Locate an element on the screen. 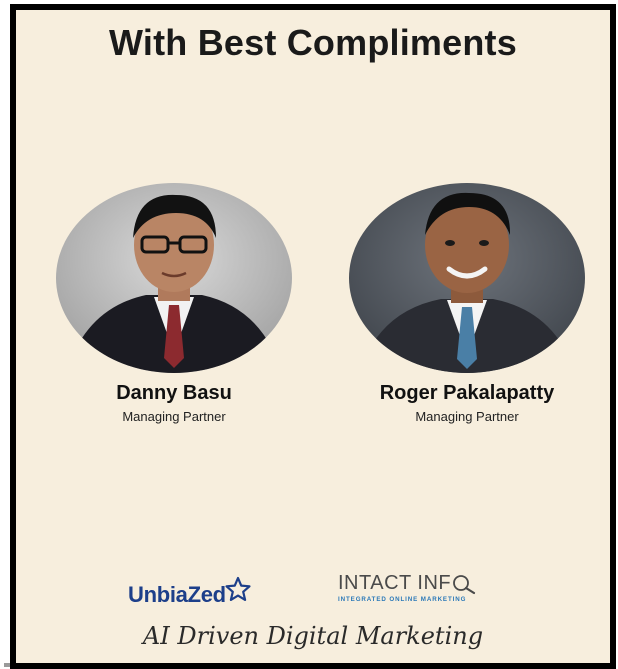 The height and width of the screenshot is (669, 618). person-name-1: Danny Basu is located at coordinates (174, 393).